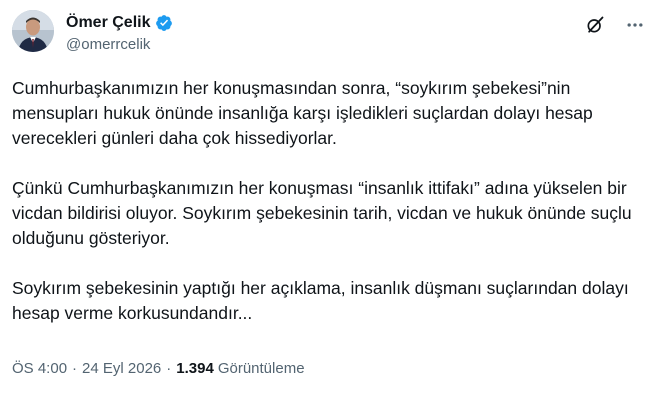  I want to click on tweet-header: Ömer Çelik @omerrcelik, so click(329, 35).